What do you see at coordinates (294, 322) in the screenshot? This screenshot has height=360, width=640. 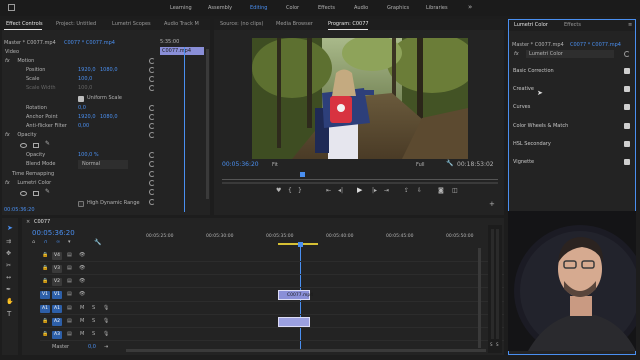 I see `clip-a2` at bounding box center [294, 322].